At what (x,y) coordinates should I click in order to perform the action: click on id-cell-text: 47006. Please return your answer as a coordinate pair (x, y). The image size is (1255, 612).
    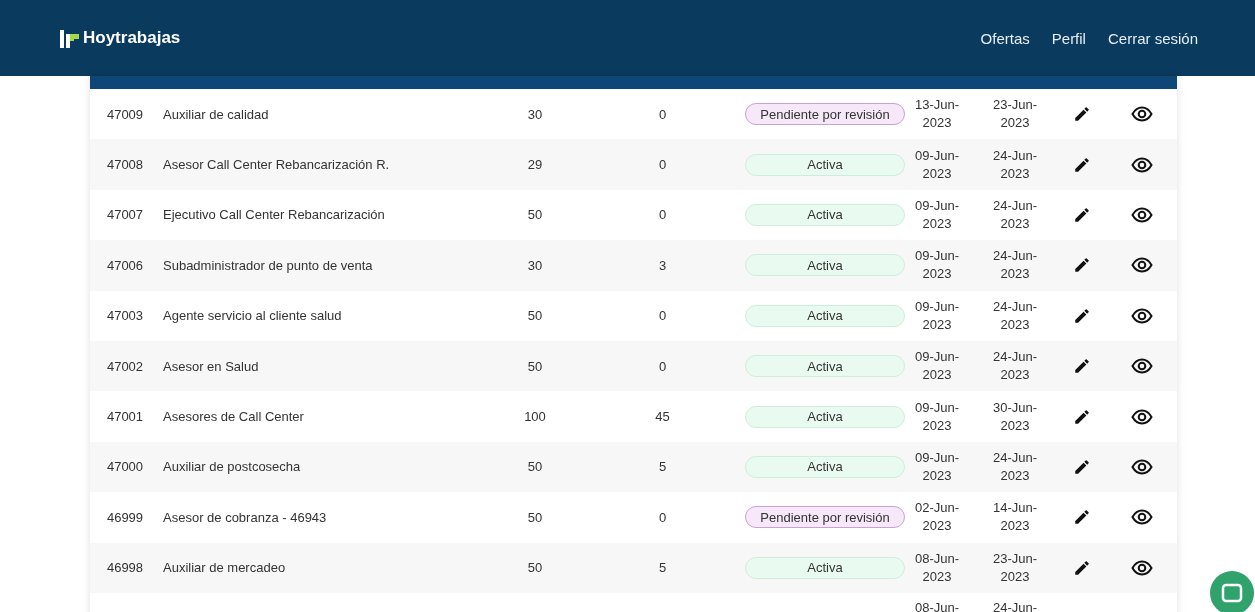
    Looking at the image, I should click on (125, 265).